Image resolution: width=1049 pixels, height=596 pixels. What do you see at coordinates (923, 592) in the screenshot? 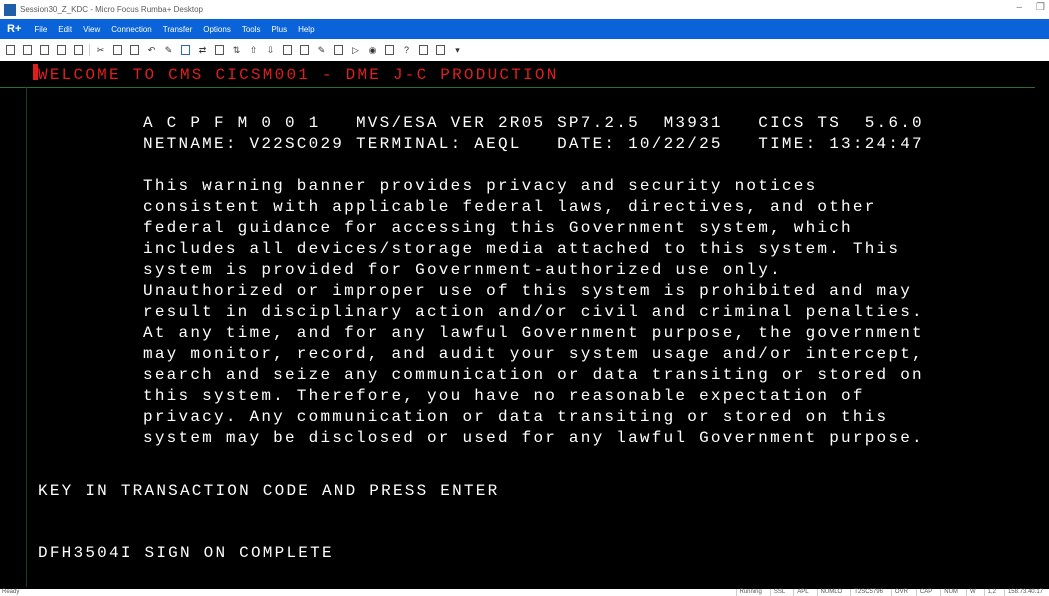
I see `status-cap: CAP` at bounding box center [923, 592].